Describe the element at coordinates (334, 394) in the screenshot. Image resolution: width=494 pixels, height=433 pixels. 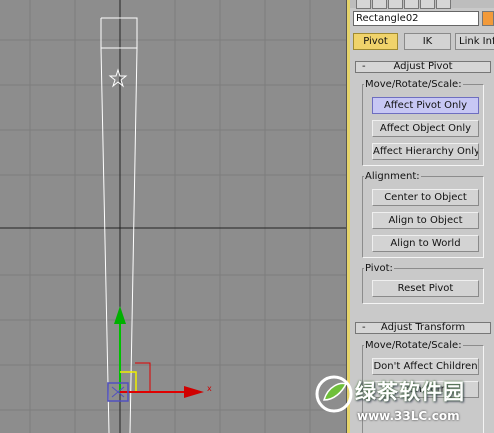
I see `watermark-logo-icon` at that location.